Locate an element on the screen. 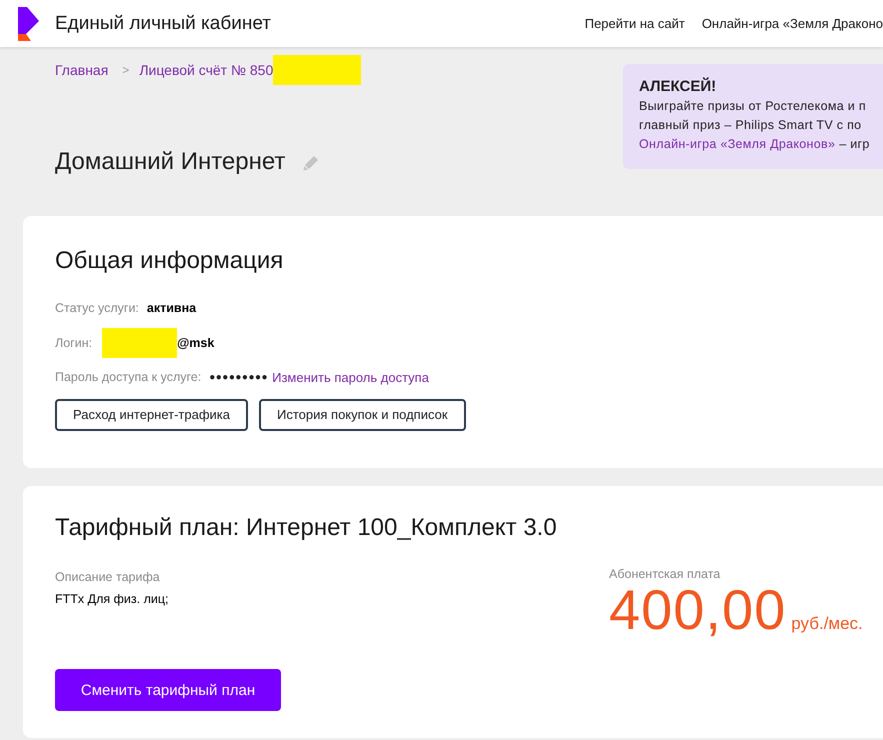  field-label: Статус услуги: is located at coordinates (97, 308).